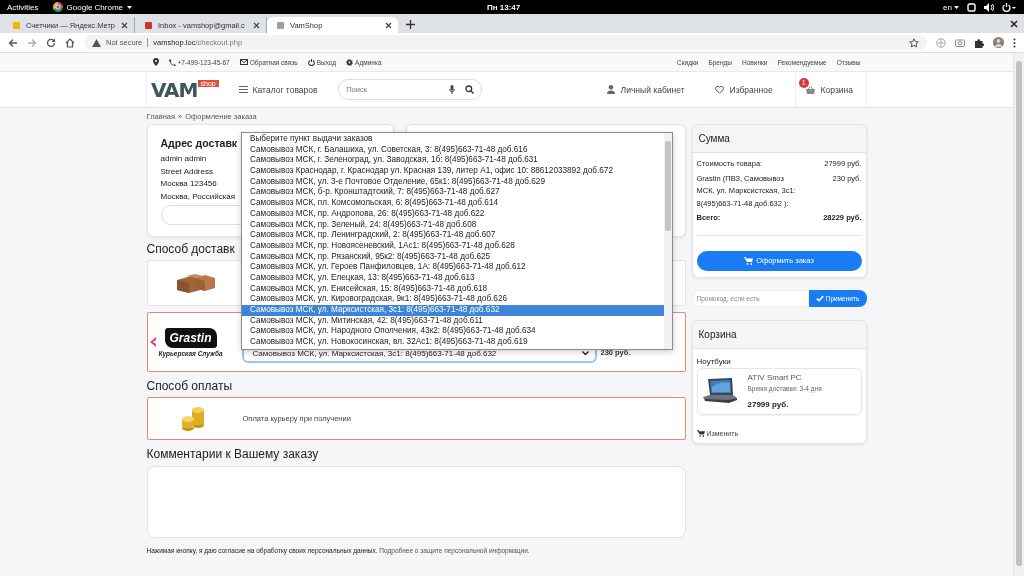  I want to click on card-header: Сумма, so click(779, 139).